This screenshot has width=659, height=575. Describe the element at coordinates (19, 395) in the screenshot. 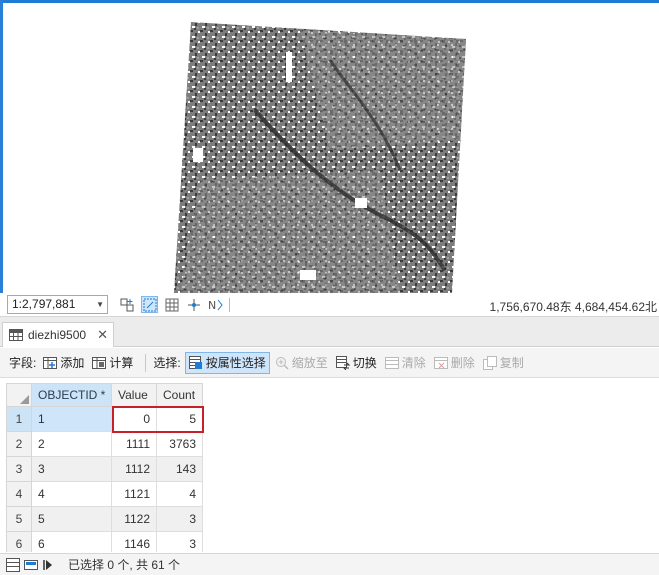

I see `select-all-corner` at that location.